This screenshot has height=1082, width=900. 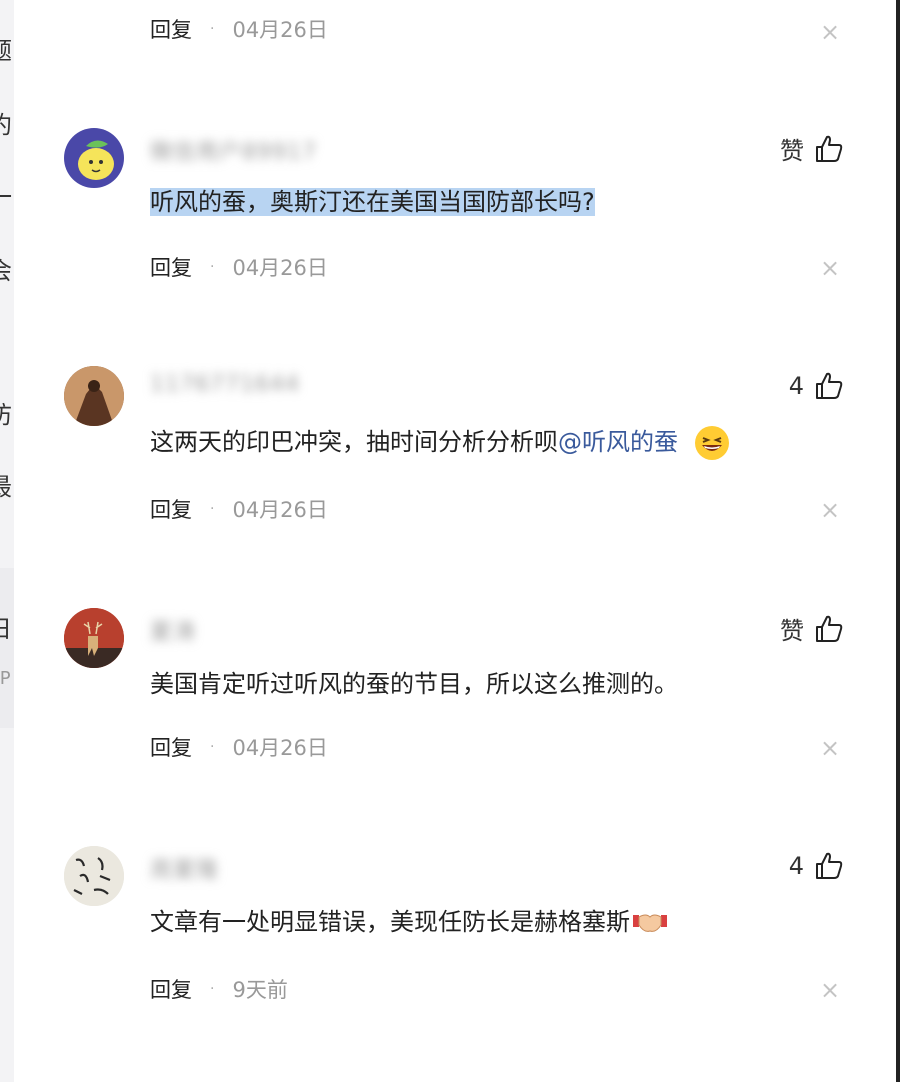 I want to click on comment-text: 听风的蚕，奥斯汀还在美国当国防部长吗?, so click(x=372, y=202).